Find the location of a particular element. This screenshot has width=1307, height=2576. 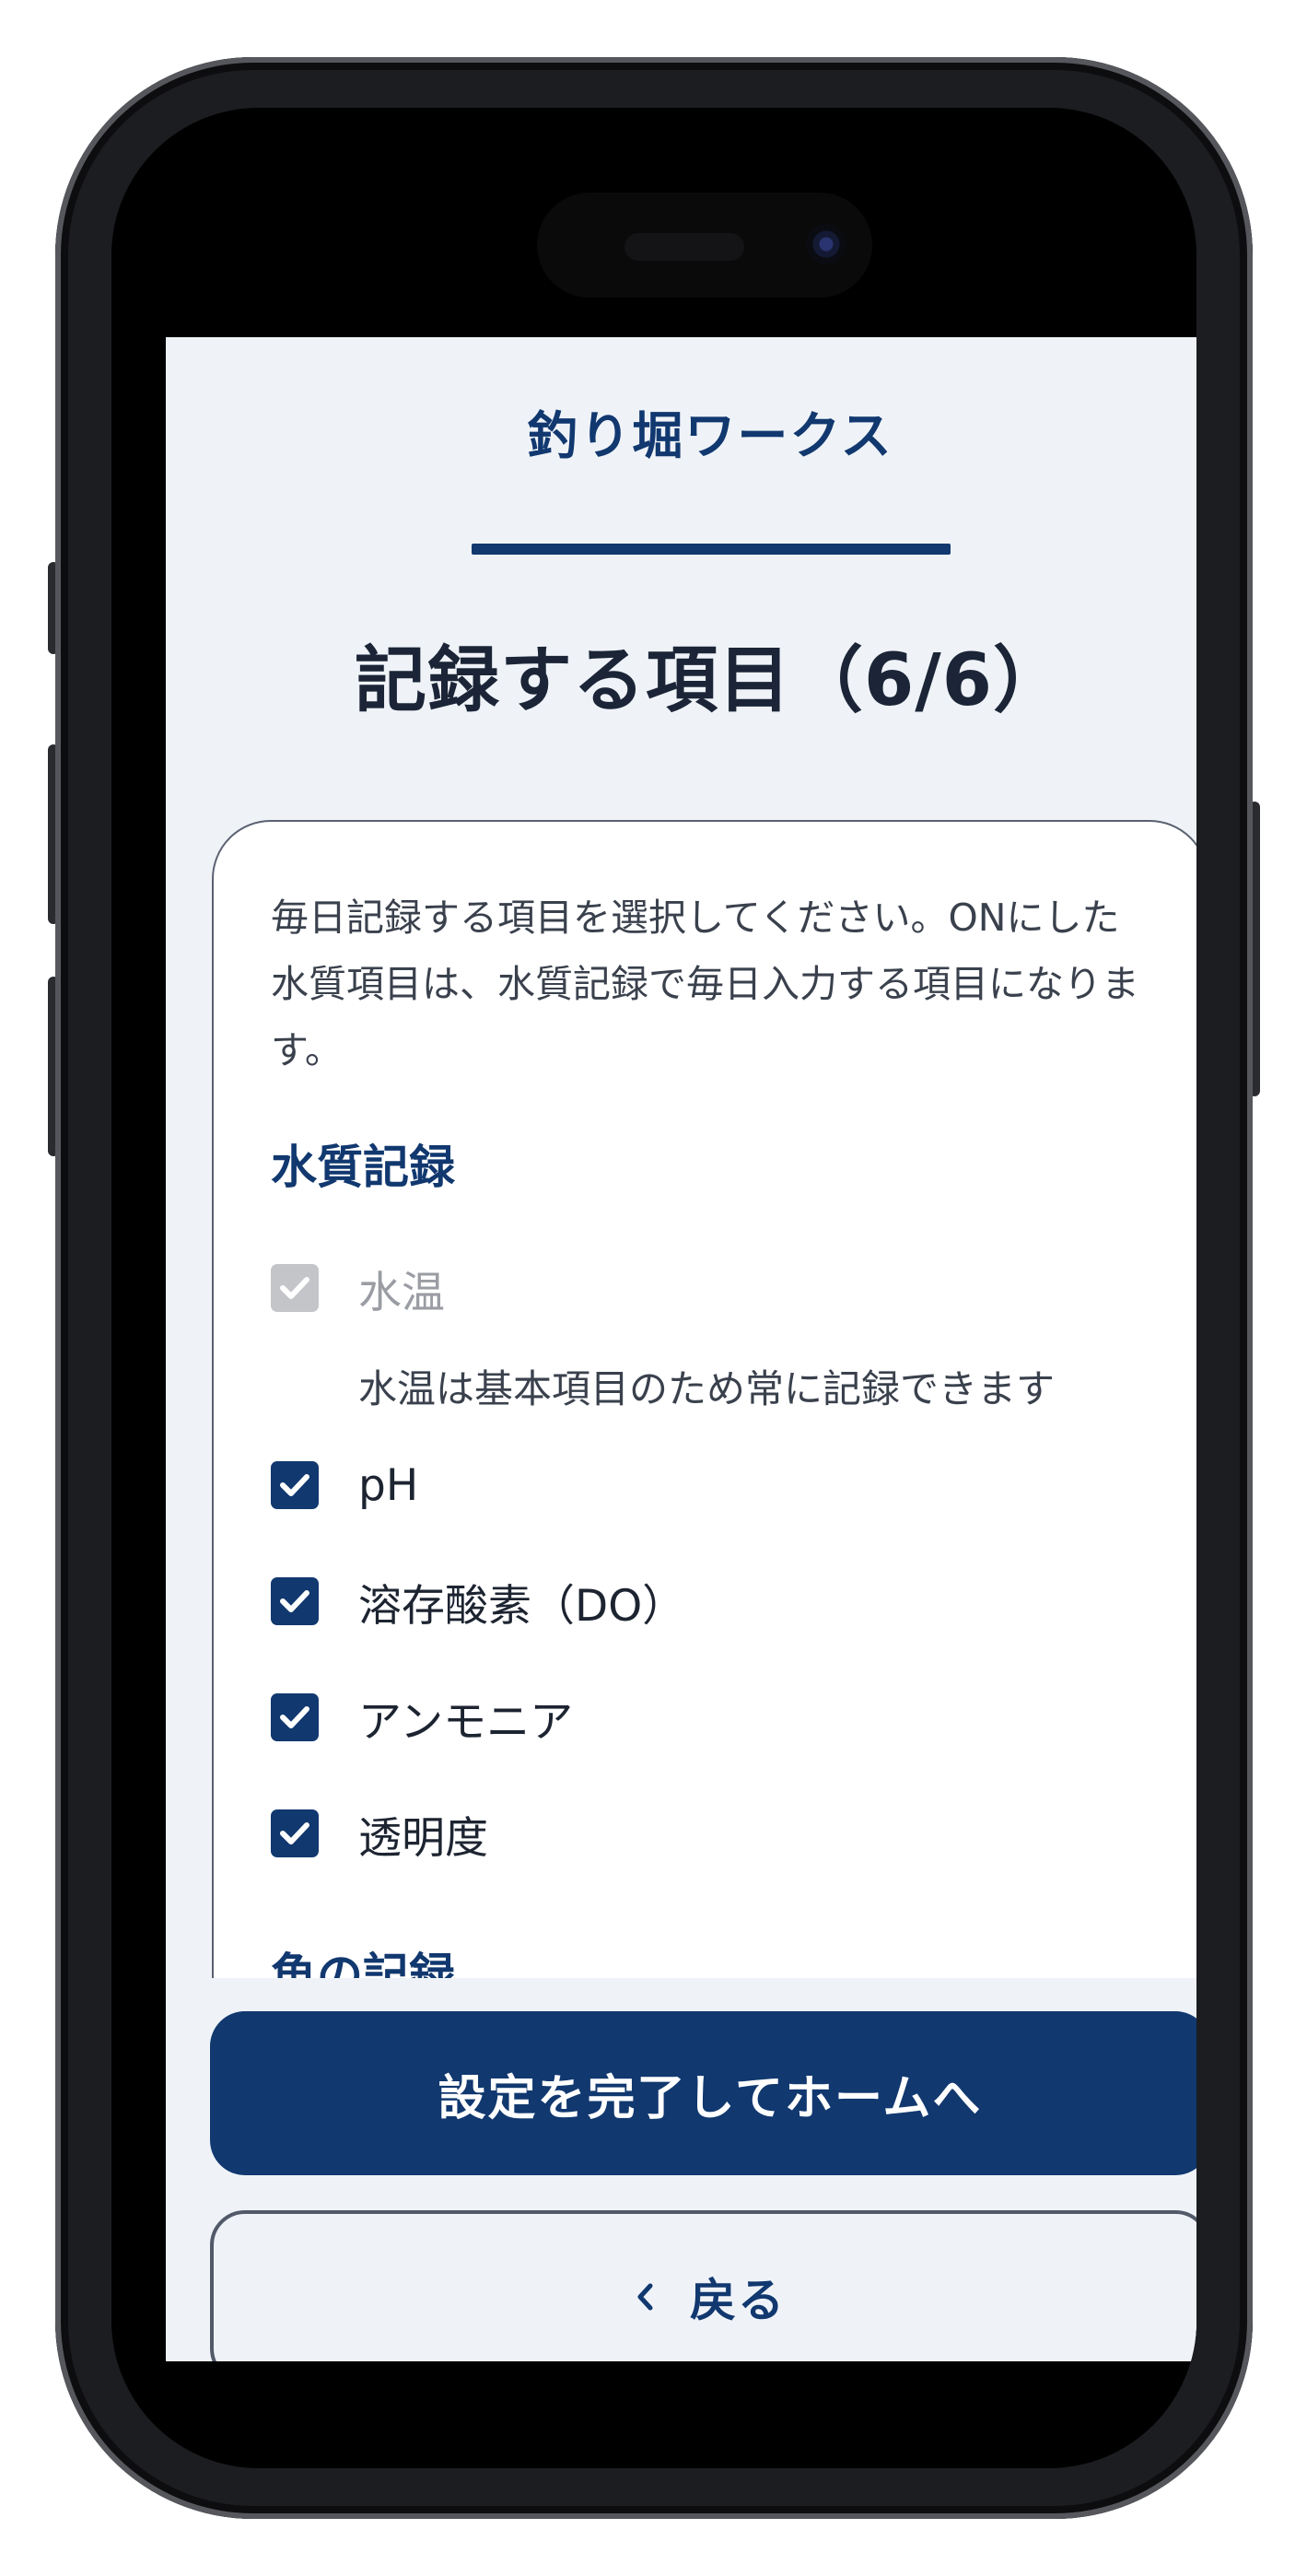

option-label: 透明度 is located at coordinates (423, 1838).